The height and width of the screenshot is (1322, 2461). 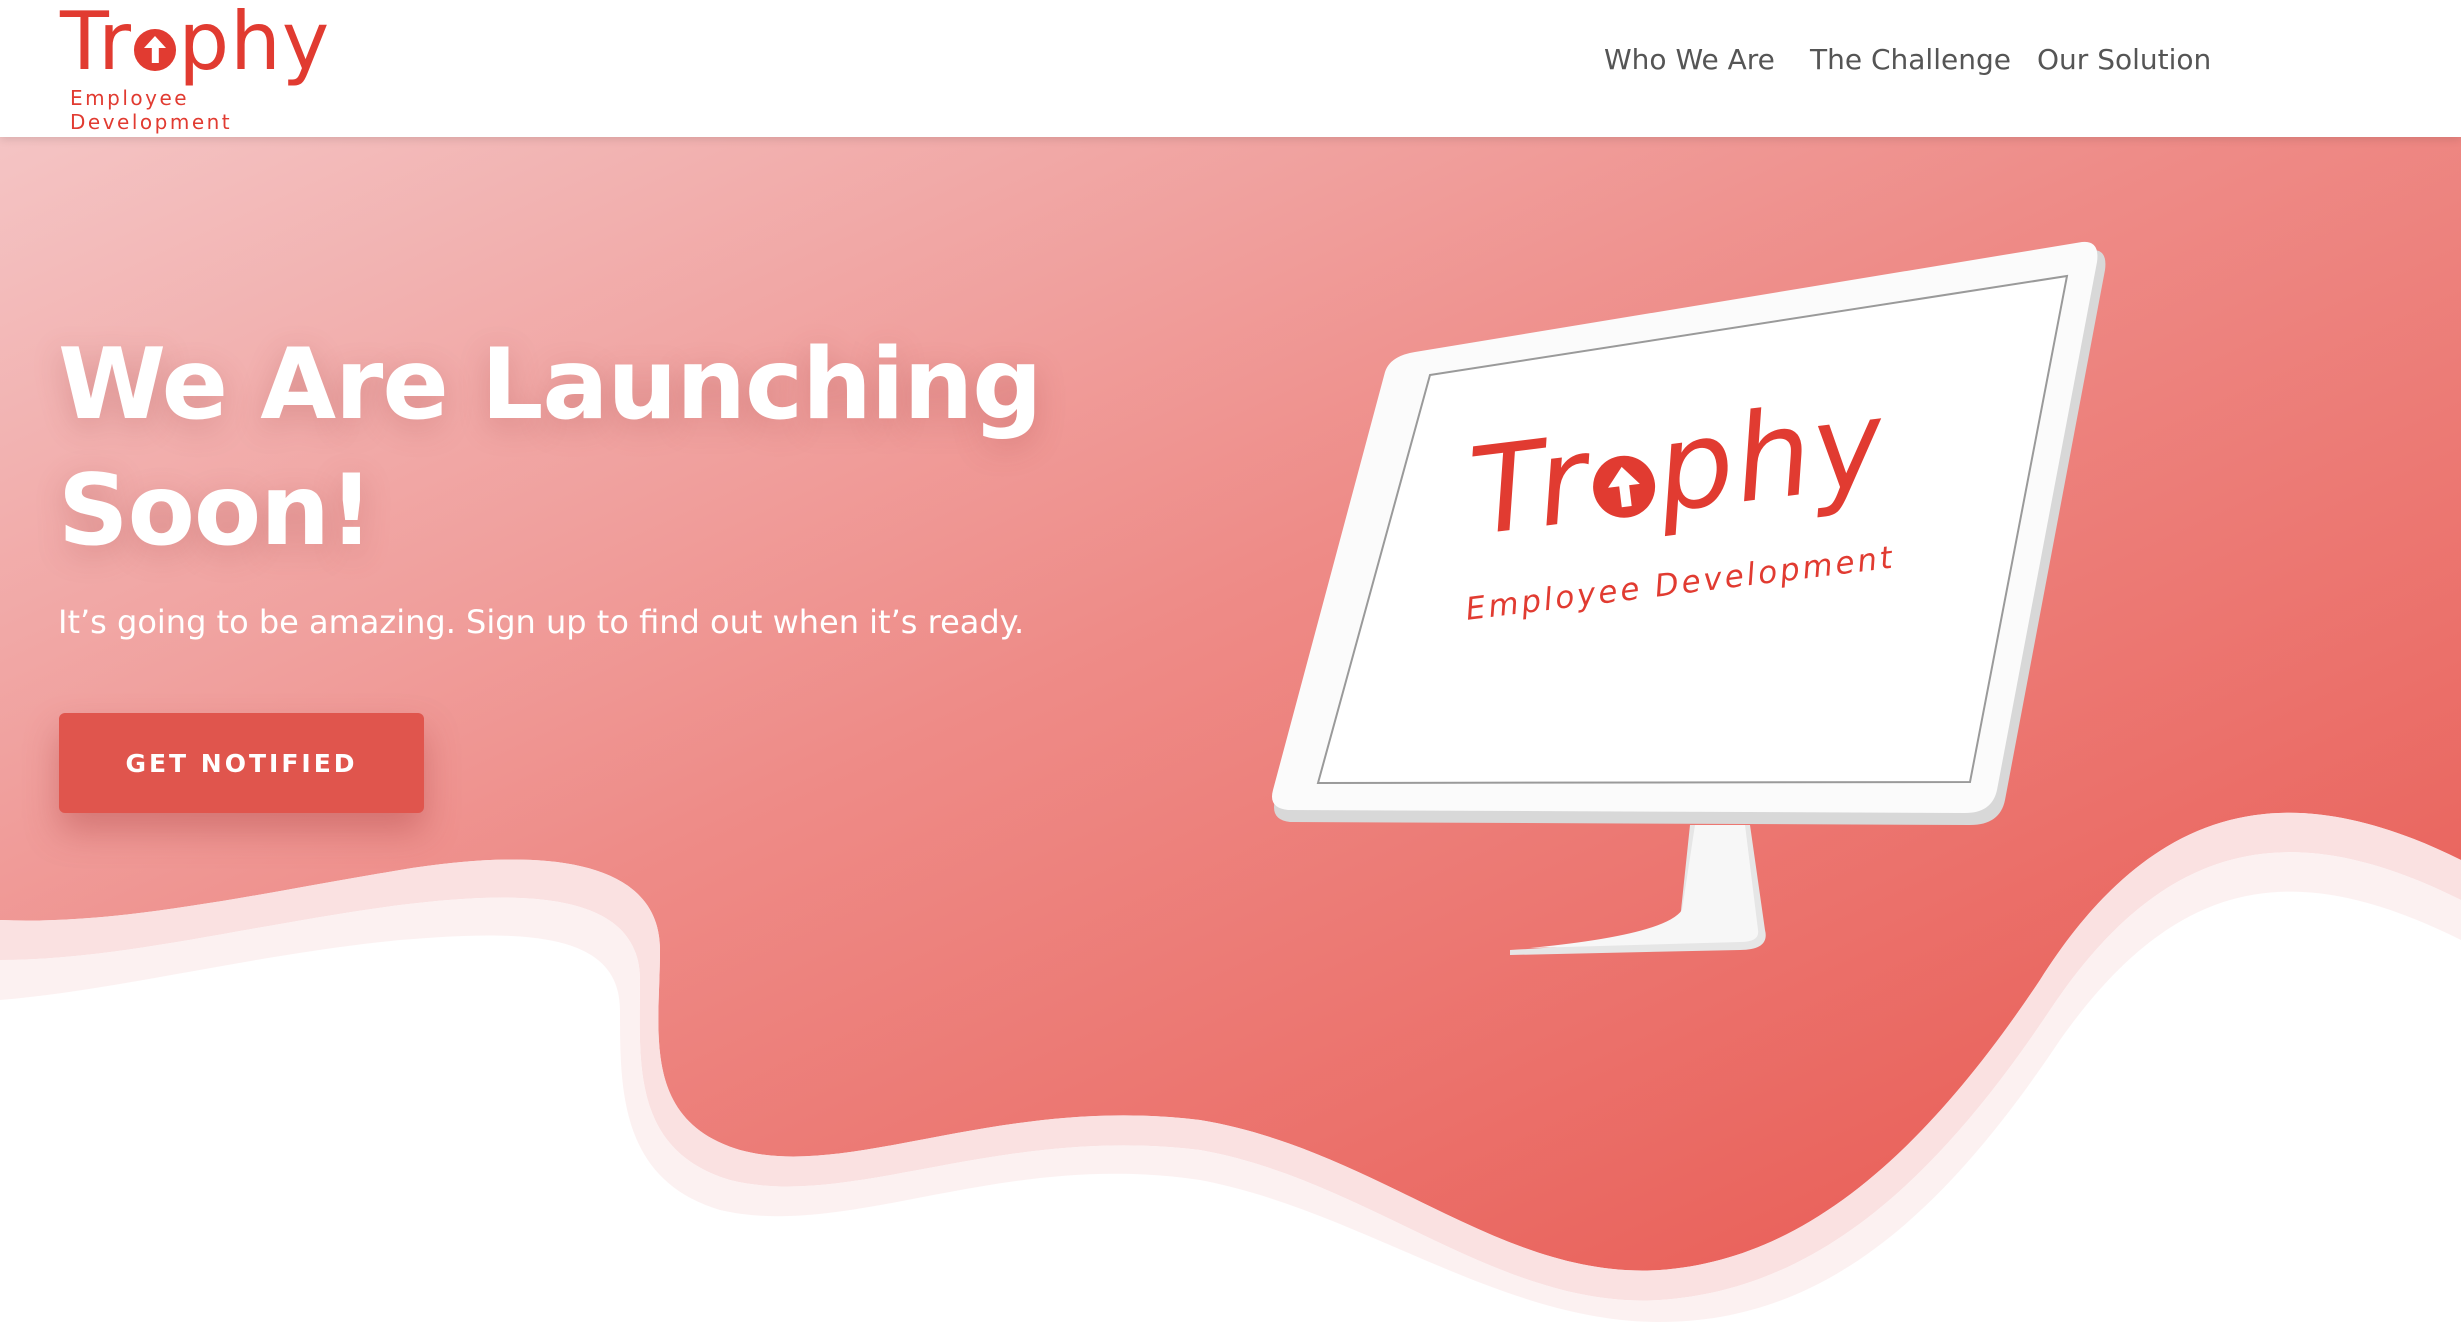 What do you see at coordinates (151, 110) in the screenshot?
I see `brand-tagline: Employee Development` at bounding box center [151, 110].